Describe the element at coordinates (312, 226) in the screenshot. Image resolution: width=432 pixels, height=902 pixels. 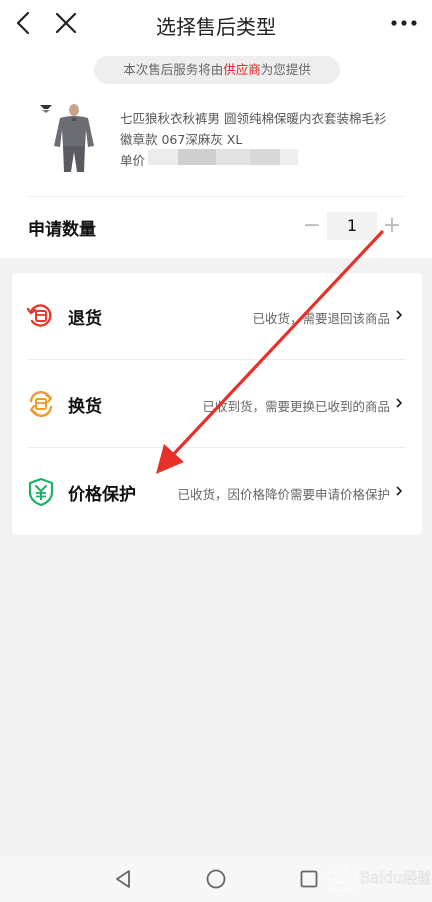
I see `quantity-decrease-button: −` at that location.